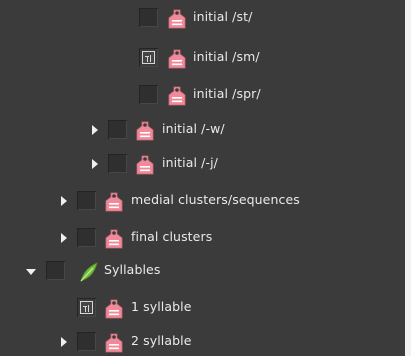  What do you see at coordinates (202, 272) in the screenshot?
I see `tree-row-syllables: Syllables` at bounding box center [202, 272].